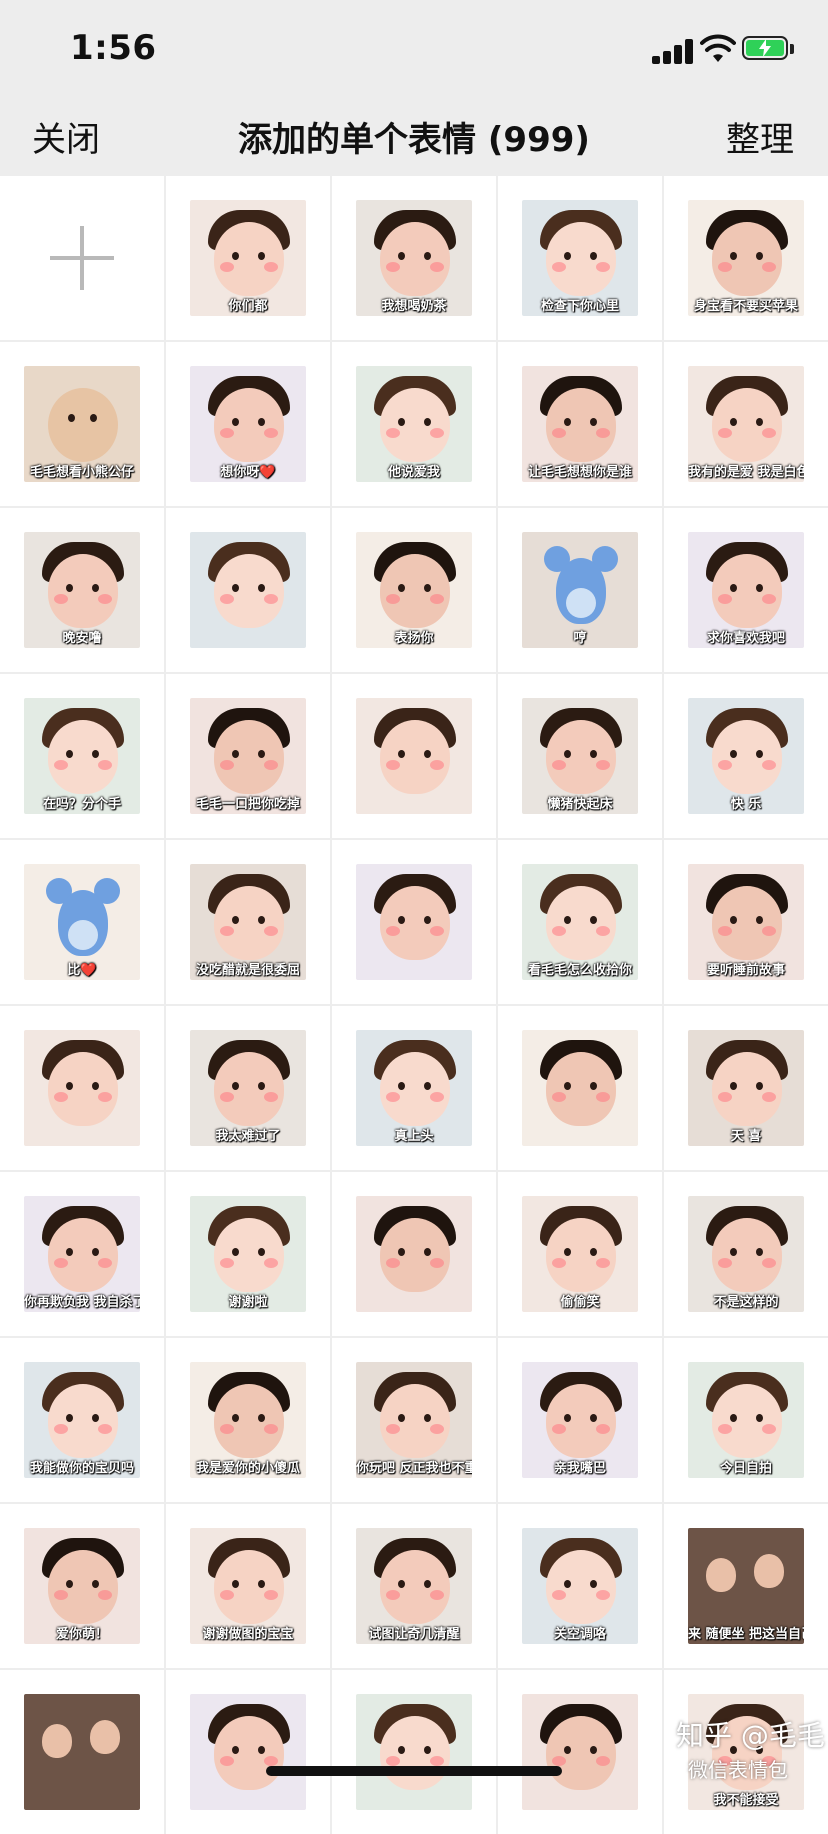 Image resolution: width=828 pixels, height=1834 pixels. I want to click on sticker-cell: 我能做你的宝贝吗, so click(82, 1420).